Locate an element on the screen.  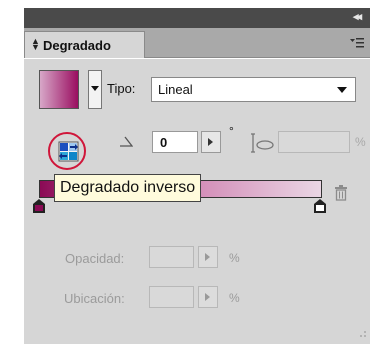
up-down-arrows-icon: ▲ ▼ is located at coordinates (35, 44).